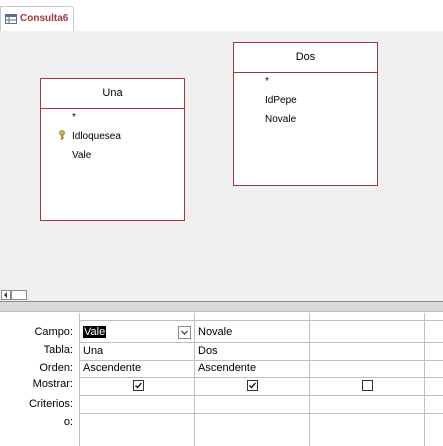 The image size is (443, 446). Describe the element at coordinates (112, 94) in the screenshot. I see `table-title: Una` at that location.